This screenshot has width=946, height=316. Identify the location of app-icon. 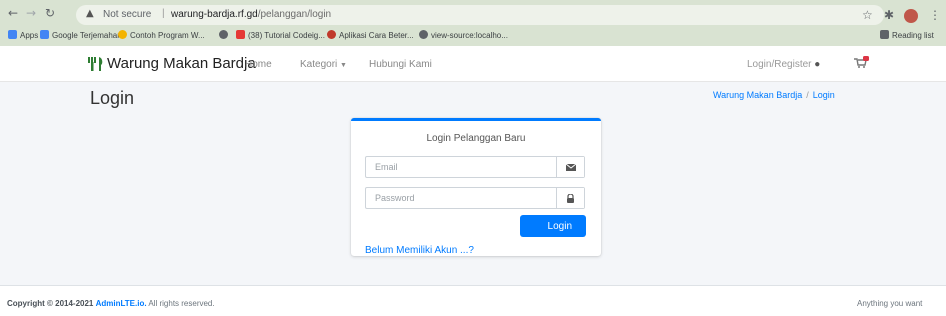
(331, 34).